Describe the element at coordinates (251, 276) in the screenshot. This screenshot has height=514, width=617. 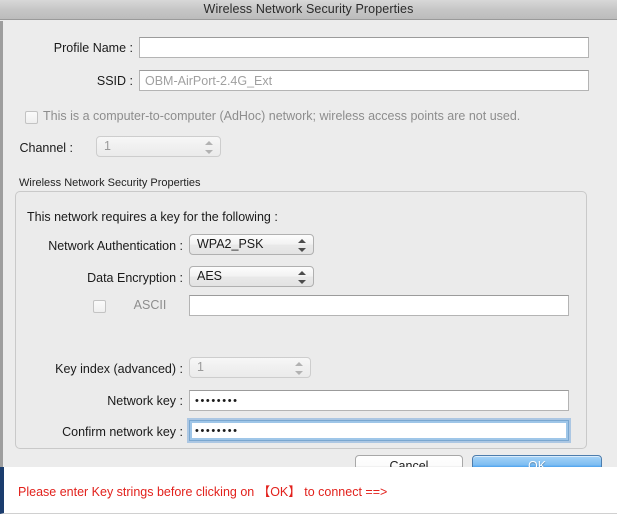
I see `data-encryption-select: AES` at that location.